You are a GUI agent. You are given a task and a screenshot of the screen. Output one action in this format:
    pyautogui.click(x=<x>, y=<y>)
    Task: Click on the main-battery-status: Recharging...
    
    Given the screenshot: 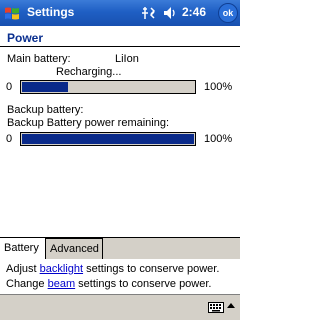 What is the action you would take?
    pyautogui.click(x=89, y=72)
    